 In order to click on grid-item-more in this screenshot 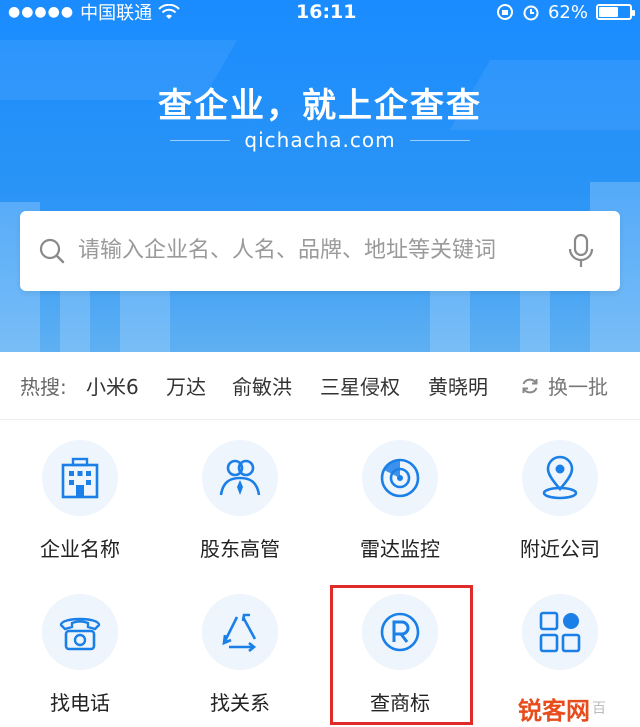, I will do `click(560, 632)`.